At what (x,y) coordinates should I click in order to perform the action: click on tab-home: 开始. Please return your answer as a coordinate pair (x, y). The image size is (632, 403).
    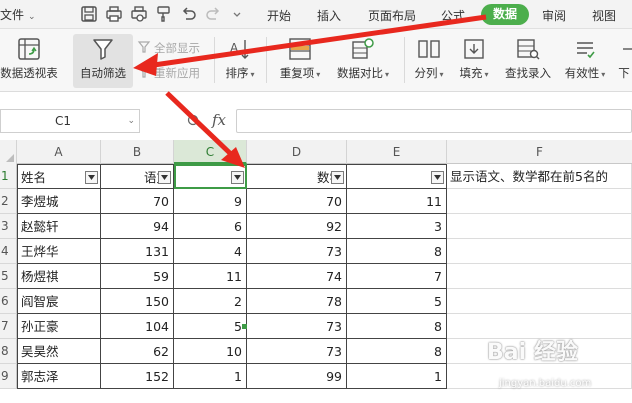
    Looking at the image, I should click on (279, 15).